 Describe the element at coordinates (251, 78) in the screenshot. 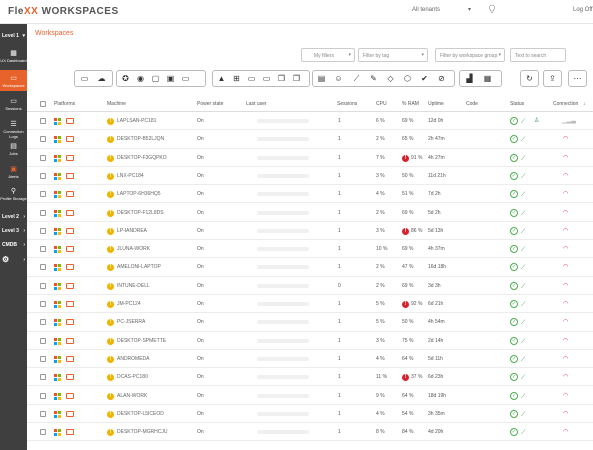

I see `monitor-icon: ▭` at that location.